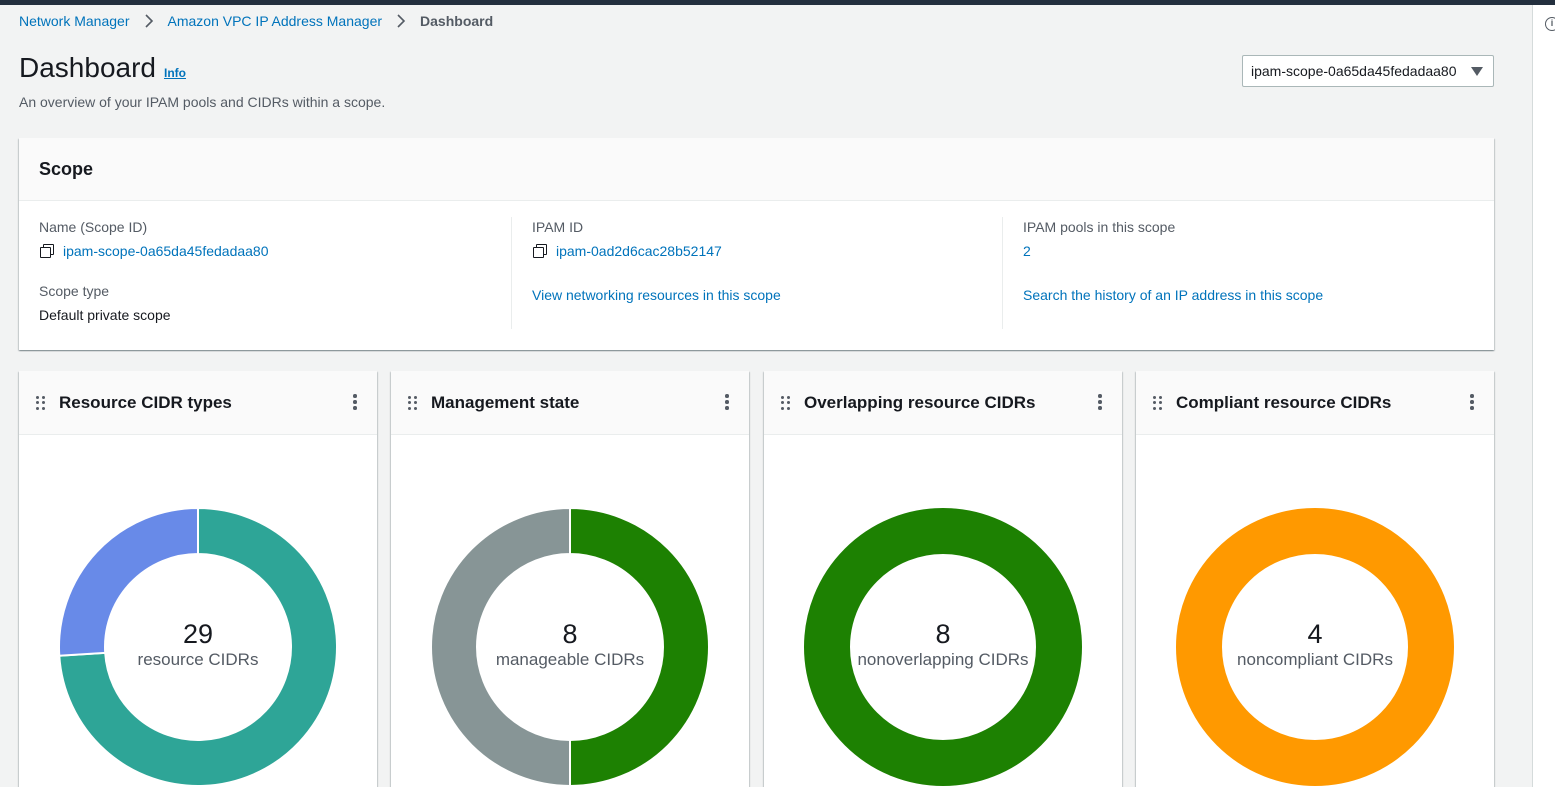 This screenshot has height=787, width=1555. I want to click on caret-down-icon, so click(1477, 71).